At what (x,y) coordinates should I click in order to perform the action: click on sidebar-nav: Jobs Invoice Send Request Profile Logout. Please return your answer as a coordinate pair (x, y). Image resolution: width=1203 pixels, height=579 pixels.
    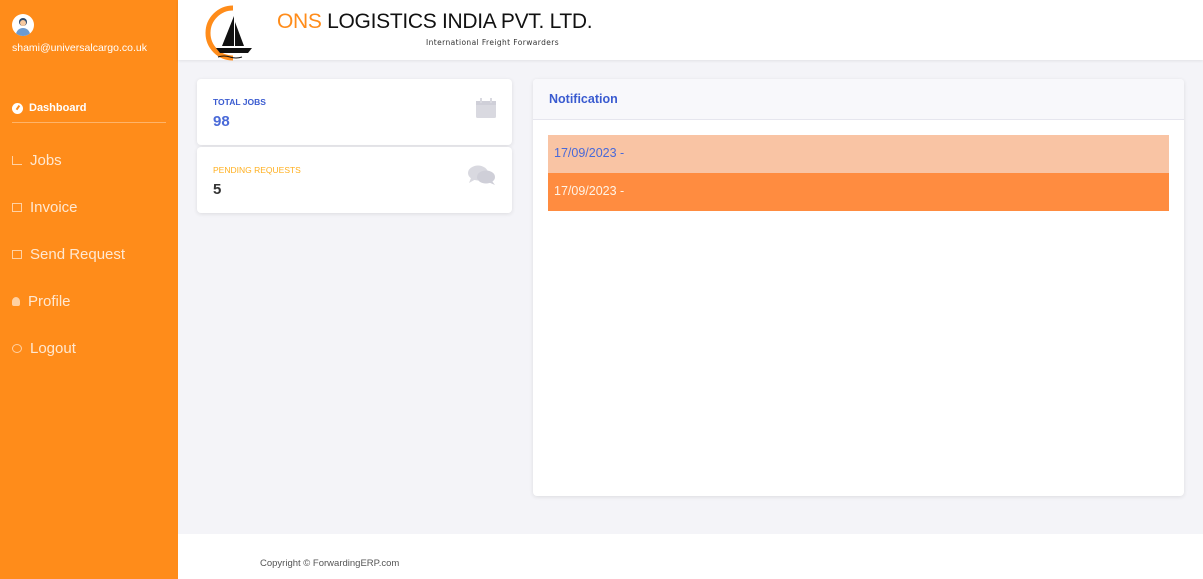
    Looking at the image, I should click on (89, 247).